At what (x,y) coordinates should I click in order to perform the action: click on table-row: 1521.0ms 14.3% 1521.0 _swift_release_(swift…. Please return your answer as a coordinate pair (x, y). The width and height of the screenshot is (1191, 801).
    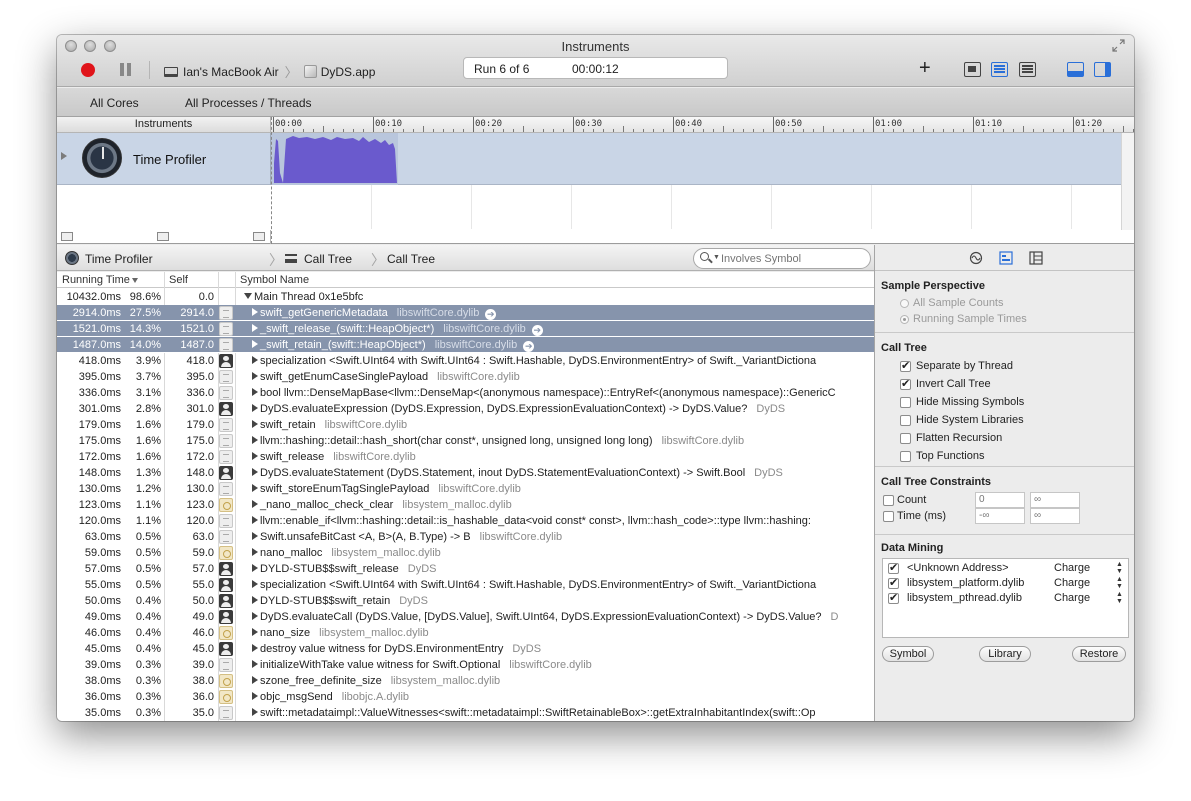
    Looking at the image, I should click on (465, 329).